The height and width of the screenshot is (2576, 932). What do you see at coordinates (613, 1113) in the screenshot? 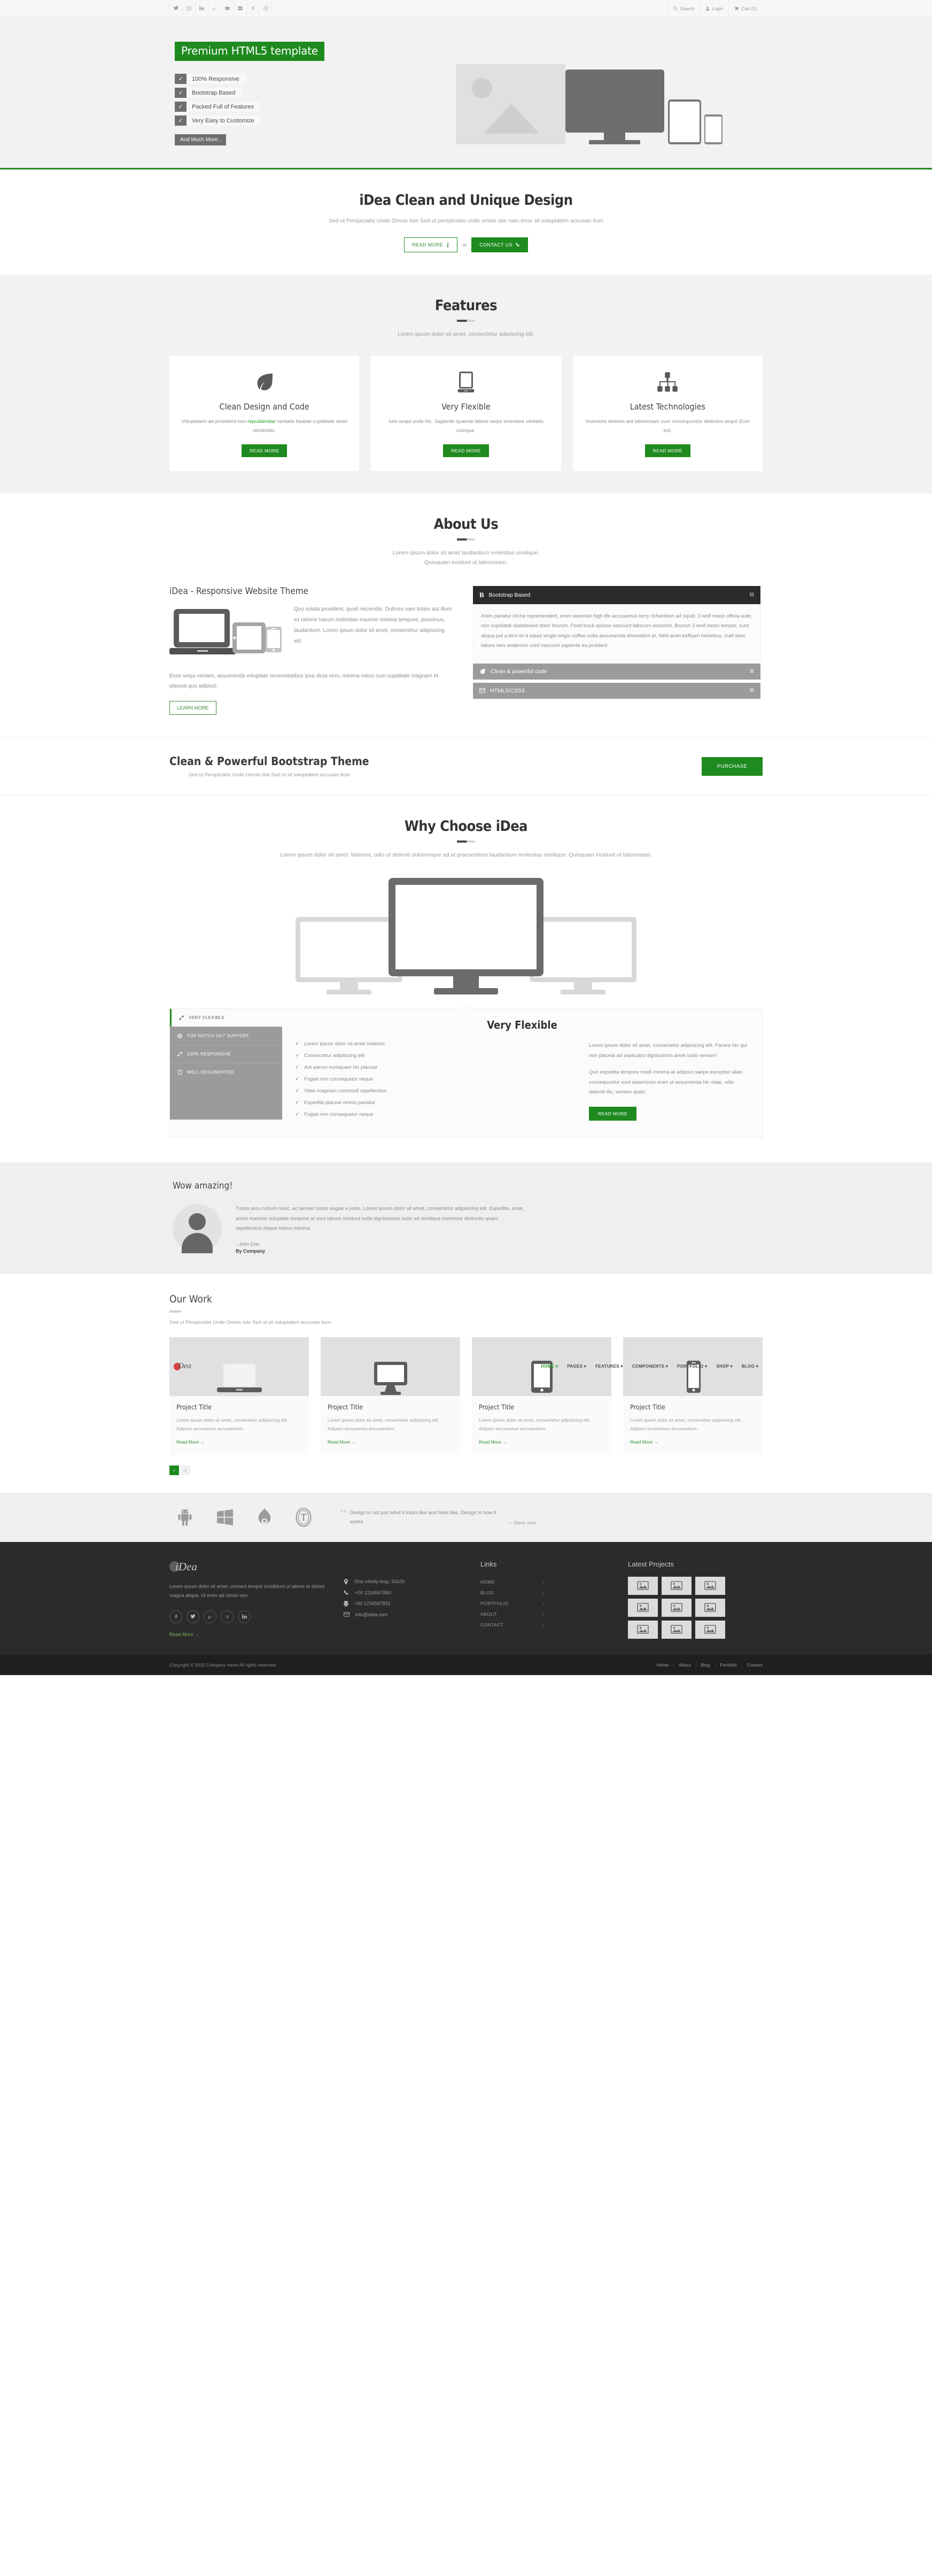
I see `tab-read-more-button: READ MORE` at bounding box center [613, 1113].